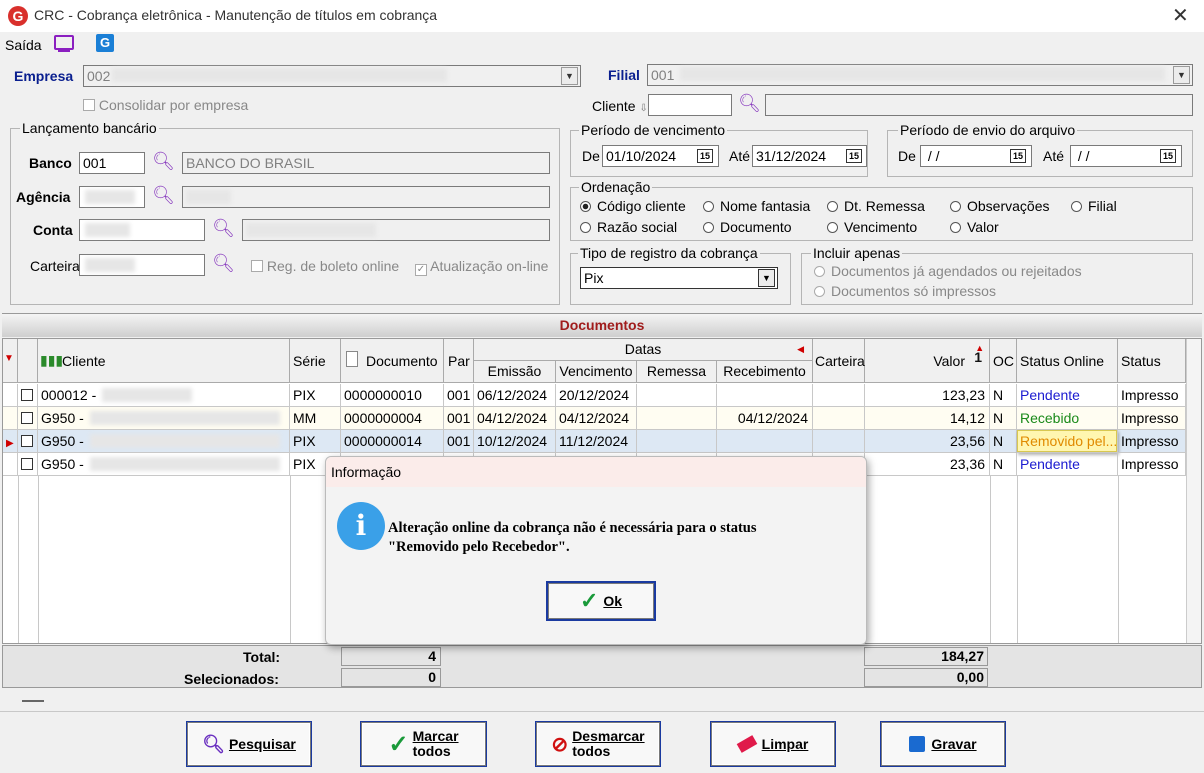 This screenshot has width=1204, height=773. I want to click on dialog-titlebar, so click(596, 472).